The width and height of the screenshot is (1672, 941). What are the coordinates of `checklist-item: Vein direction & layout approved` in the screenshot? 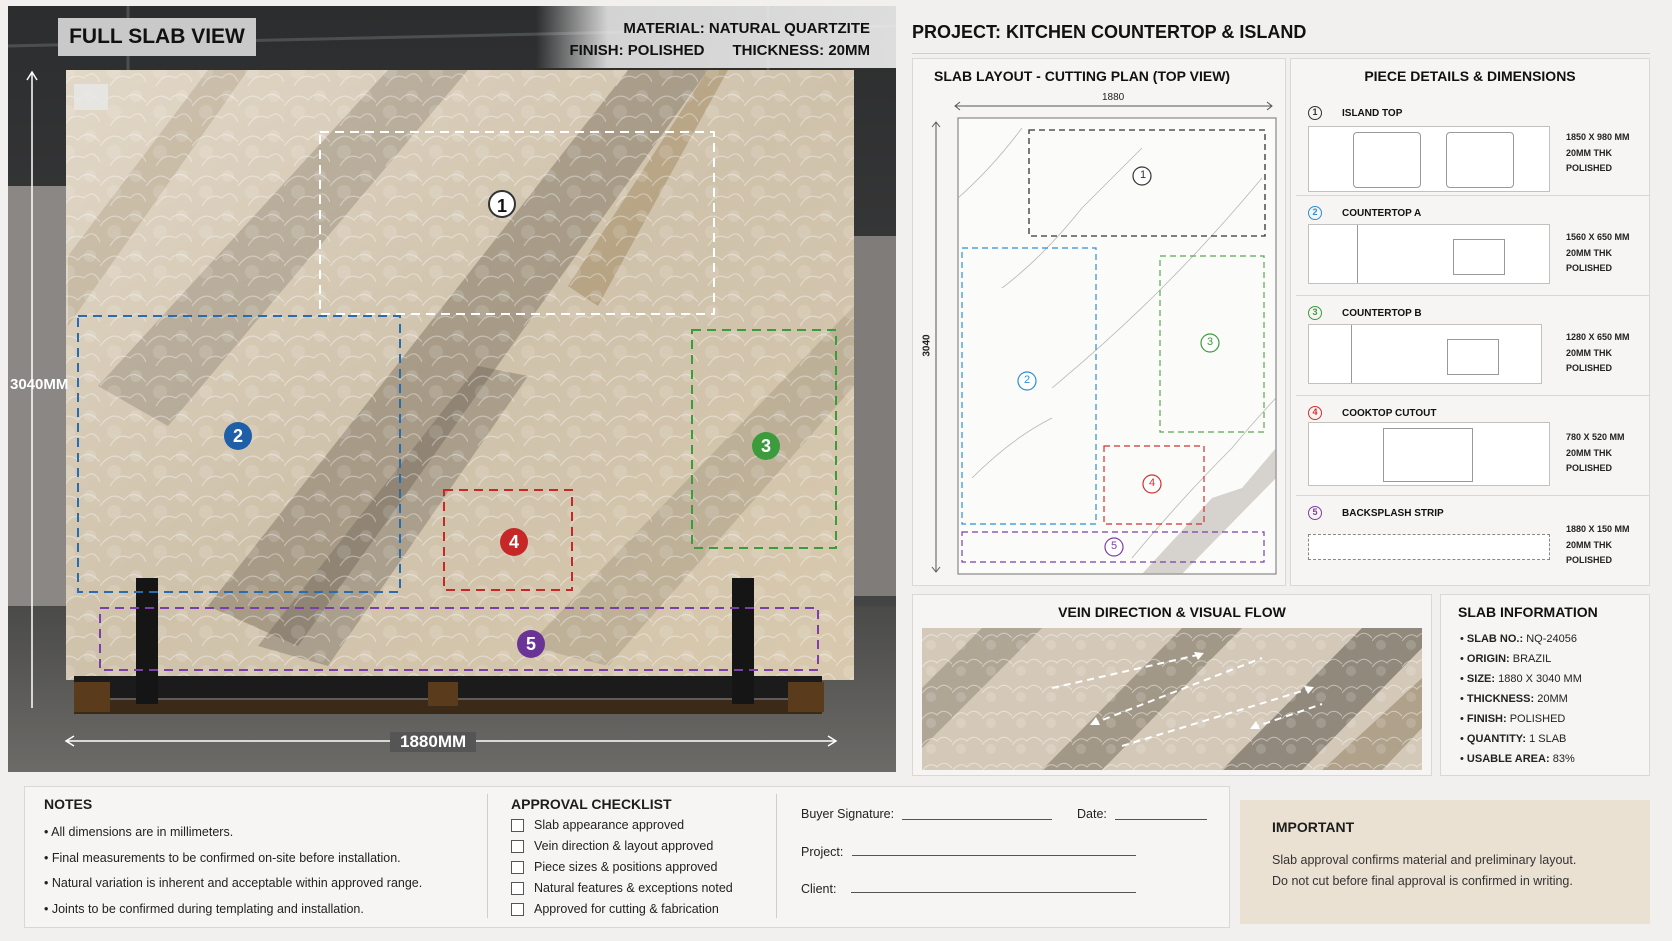 It's located at (622, 846).